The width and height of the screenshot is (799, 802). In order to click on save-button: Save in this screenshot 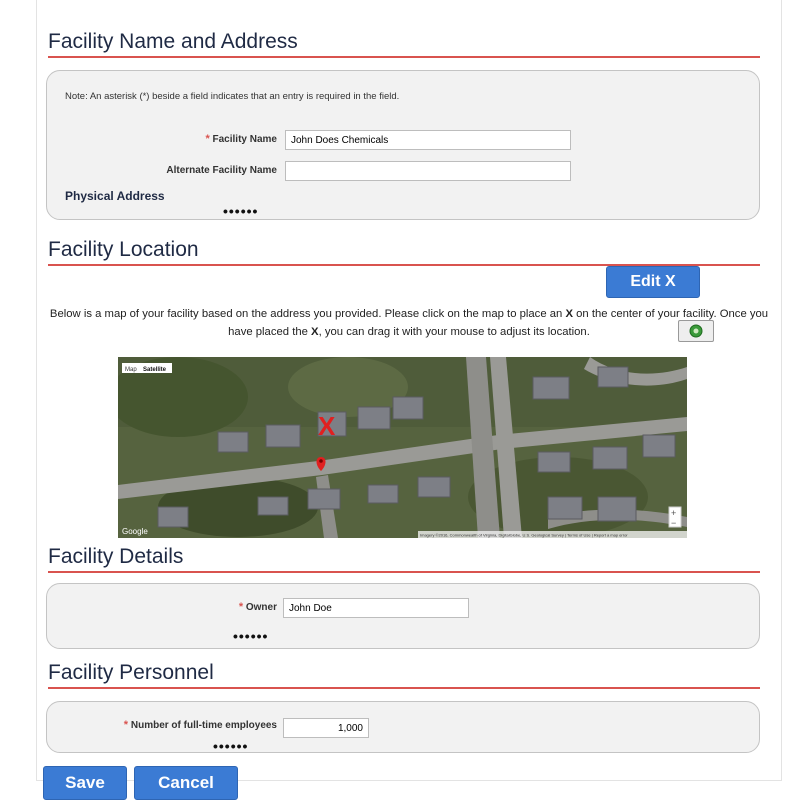, I will do `click(85, 783)`.